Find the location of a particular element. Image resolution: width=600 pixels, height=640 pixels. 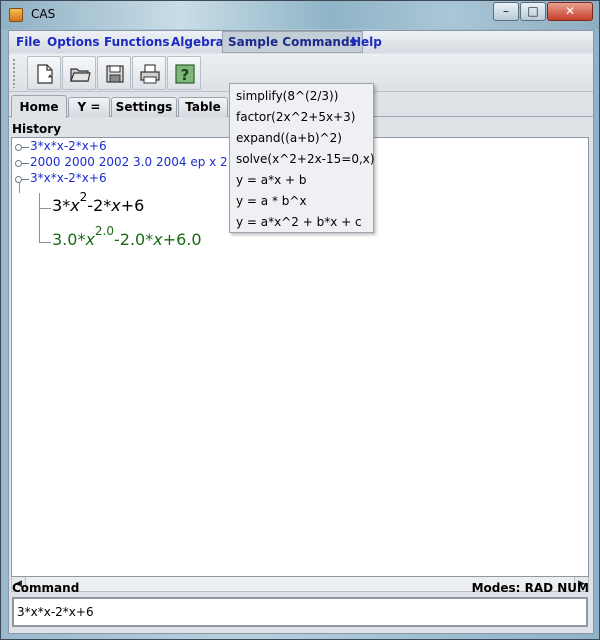

window-title: CAS is located at coordinates (43, 14).